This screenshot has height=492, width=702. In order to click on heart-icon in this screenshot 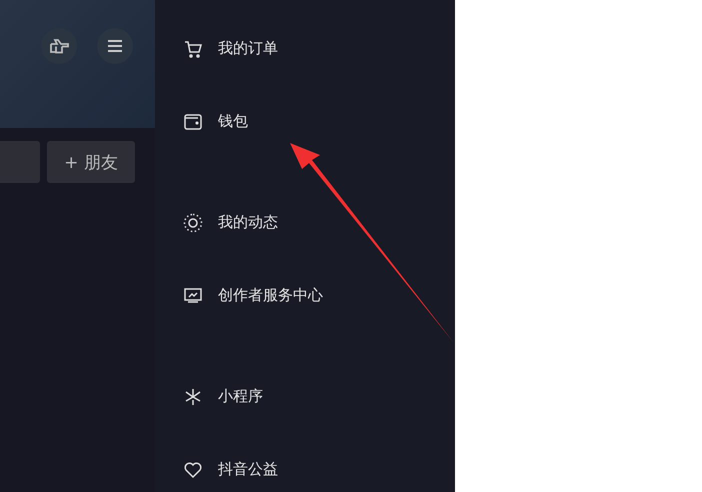, I will do `click(193, 470)`.